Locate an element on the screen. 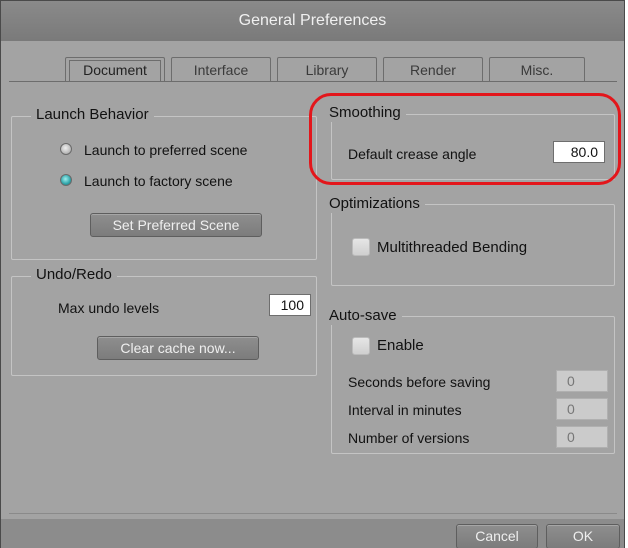 This screenshot has height=548, width=628. optimizations-legend: Optimizations is located at coordinates (374, 204).